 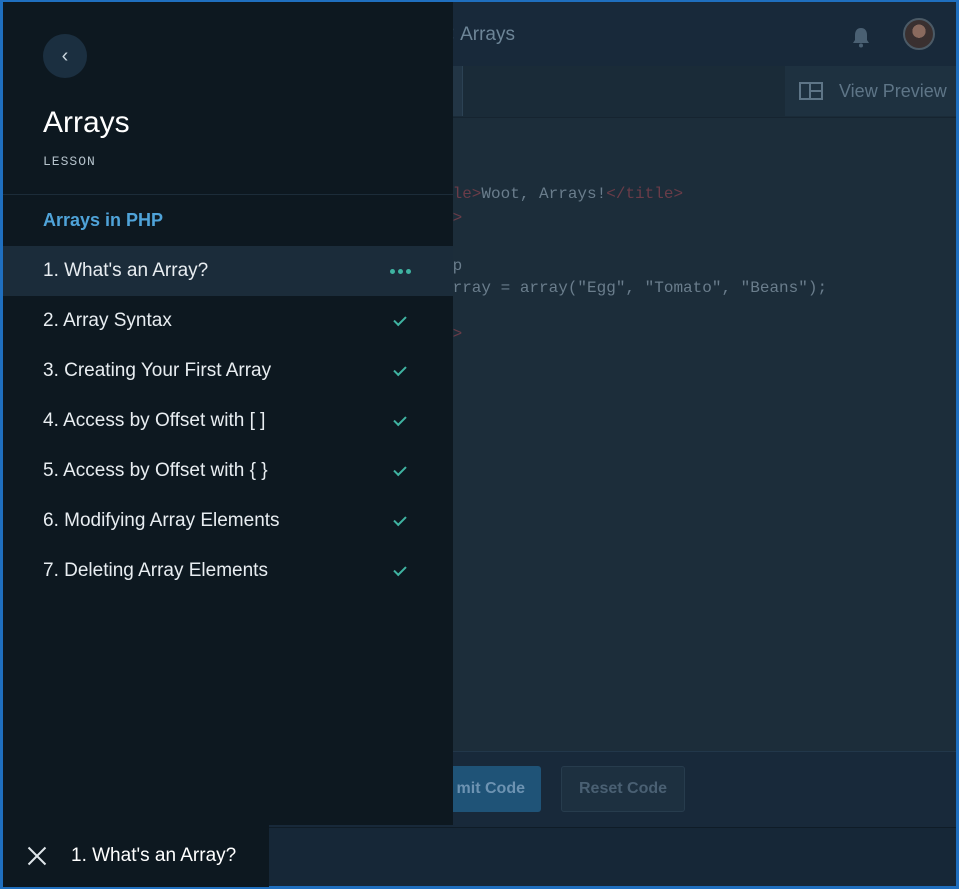 What do you see at coordinates (69, 161) in the screenshot?
I see `lesson-kind-label: LESSON` at bounding box center [69, 161].